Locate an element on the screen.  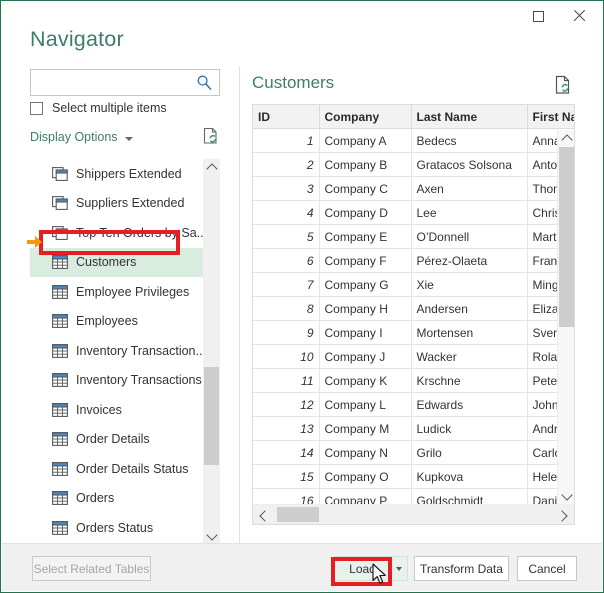
table-cell: Company B is located at coordinates (365, 164).